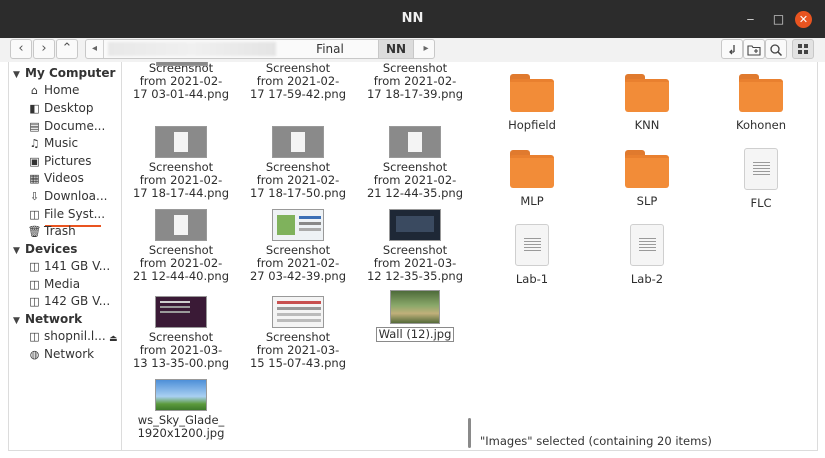  What do you see at coordinates (34, 161) in the screenshot?
I see `pictures-icon: ▣` at bounding box center [34, 161].